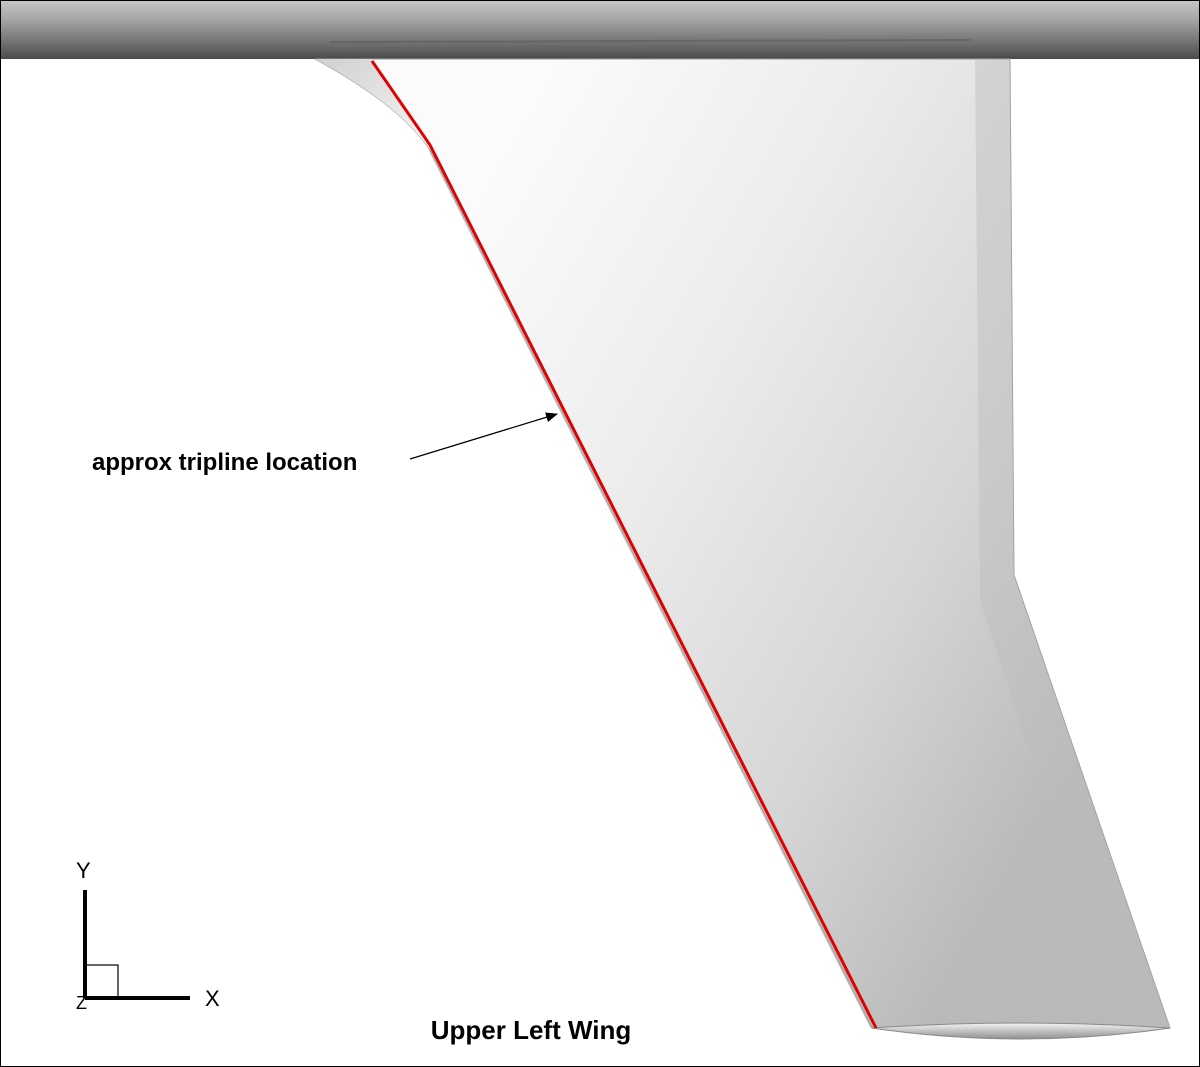  What do you see at coordinates (83, 870) in the screenshot?
I see `y-axis-label: Y` at bounding box center [83, 870].